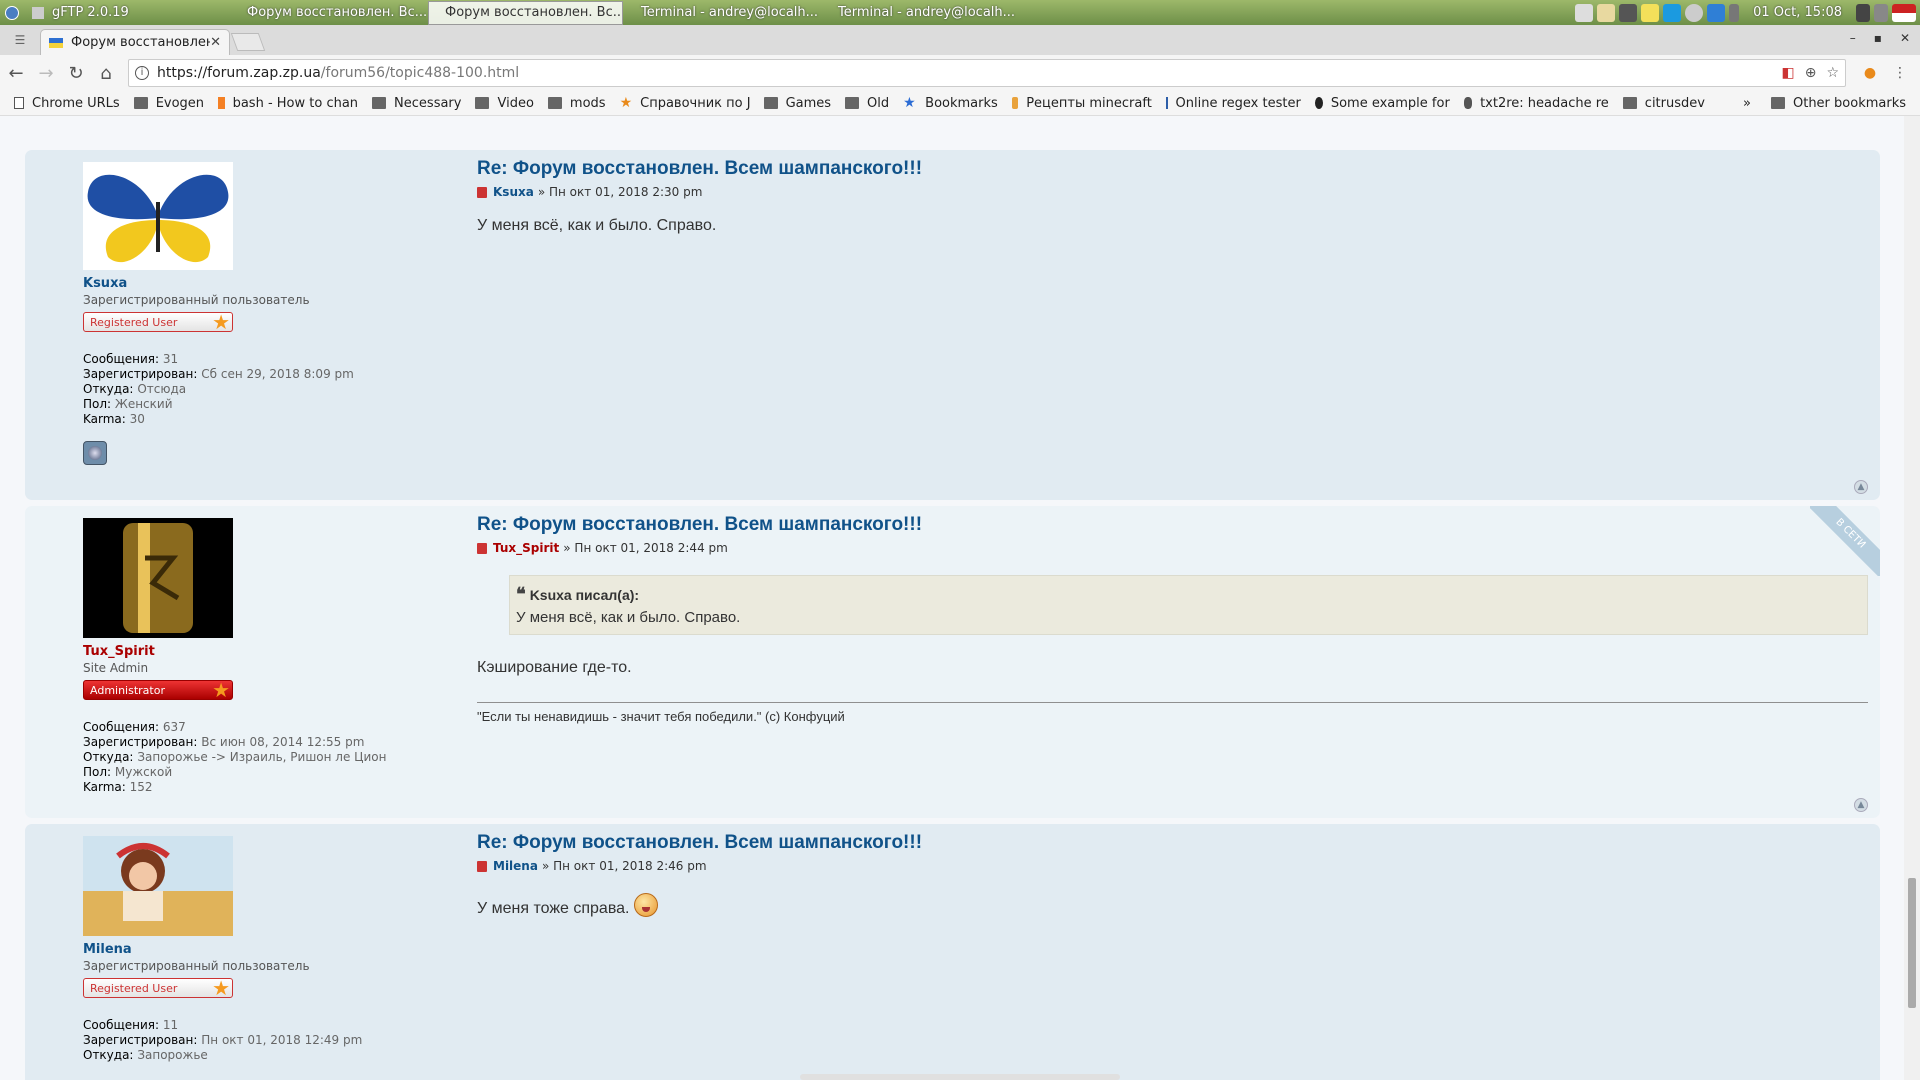 The width and height of the screenshot is (1920, 1080). What do you see at coordinates (1672, 12) in the screenshot?
I see `skype-icon` at bounding box center [1672, 12].